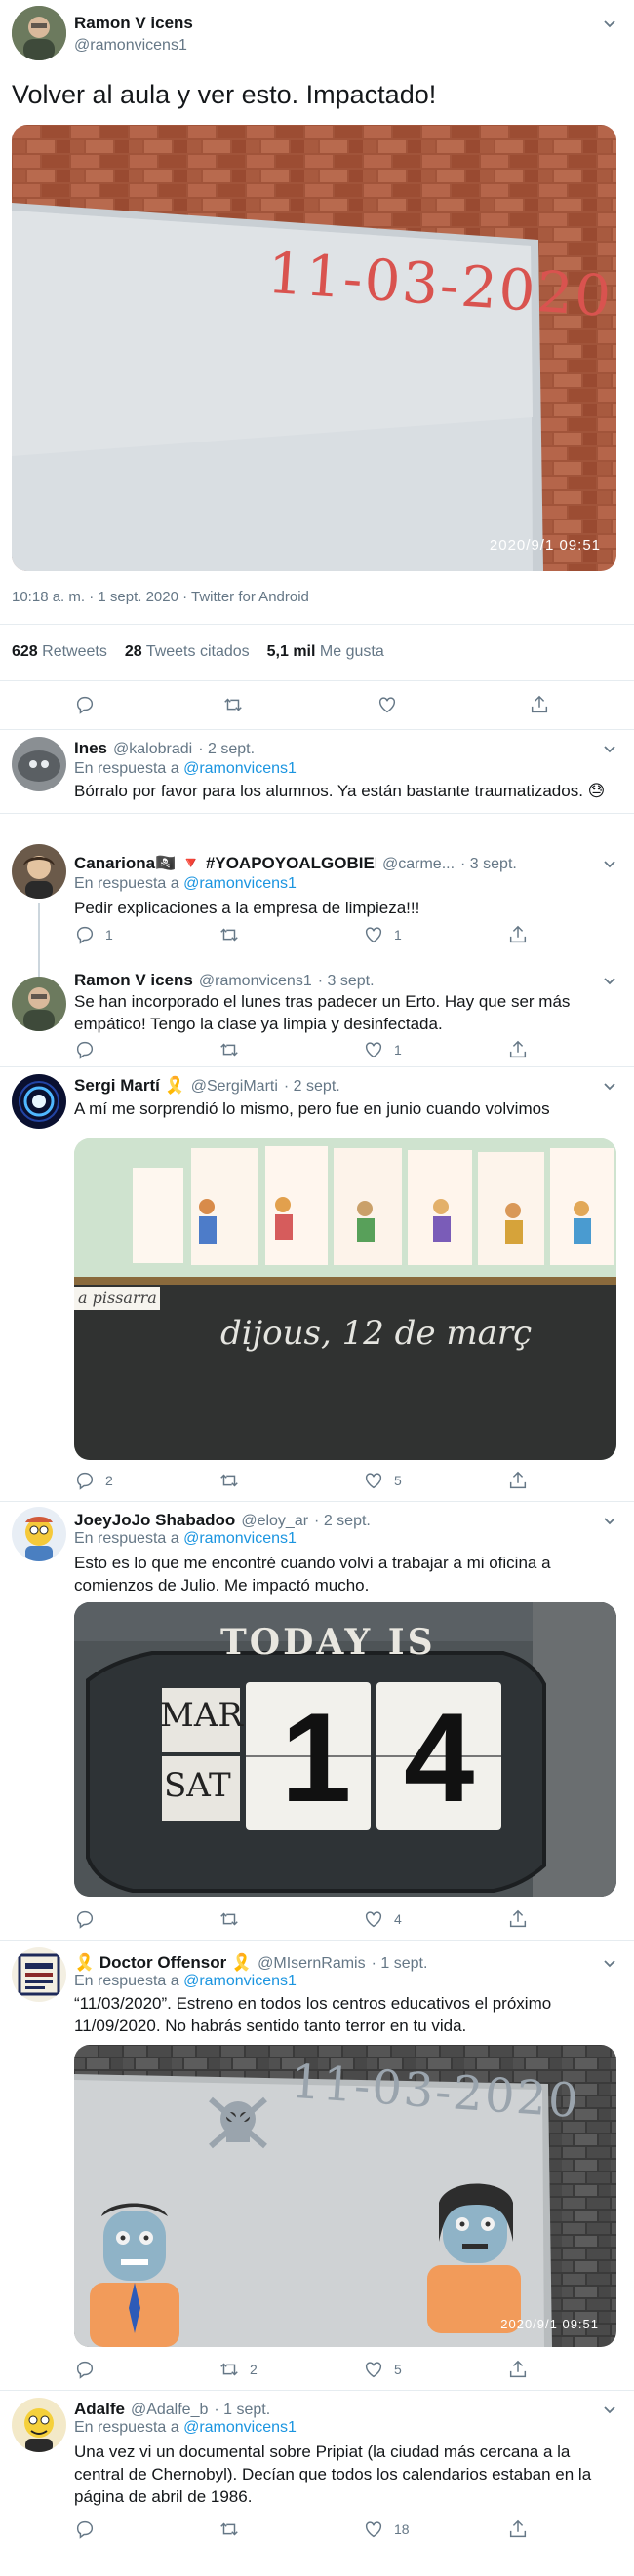 The image size is (634, 2576). Describe the element at coordinates (163, 1963) in the screenshot. I see `author-name: 🎗️ Doctor Offensor 🎗️` at that location.